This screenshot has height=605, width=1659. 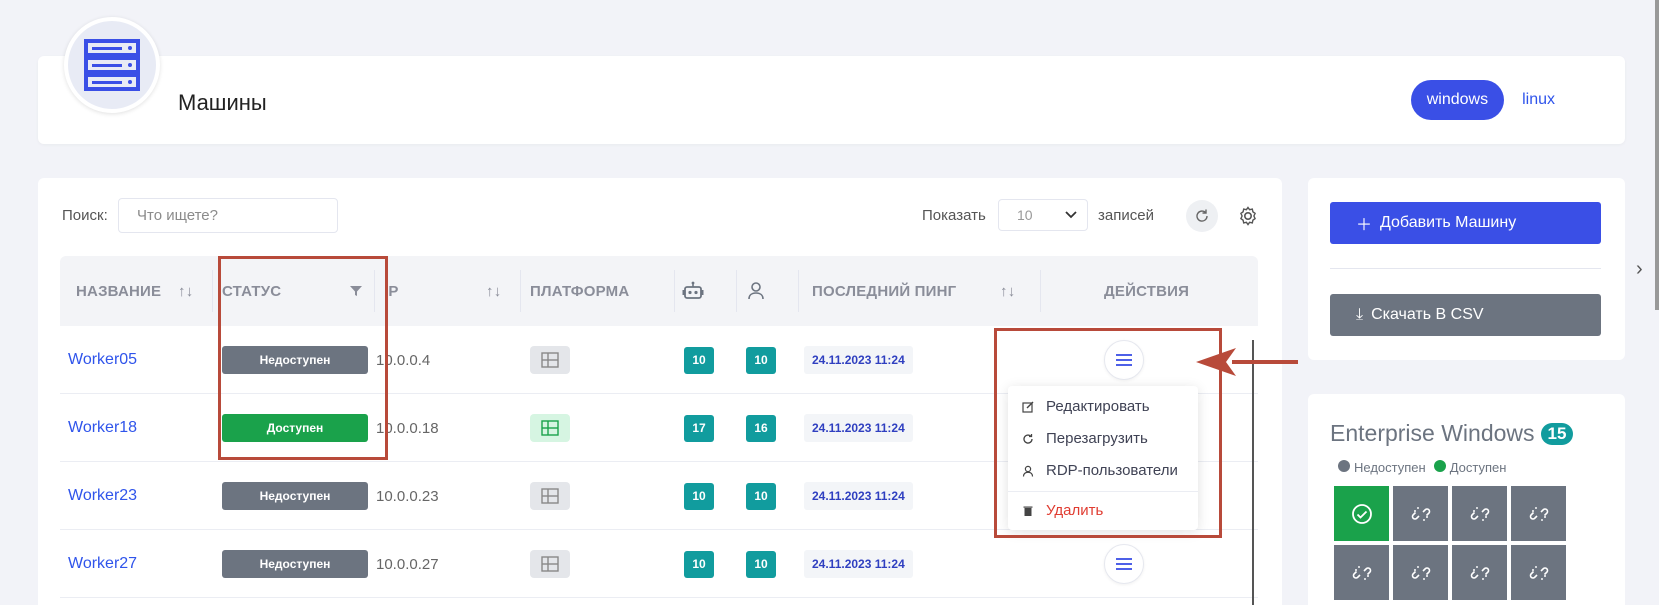 What do you see at coordinates (1657, 155) in the screenshot?
I see `scrollbar` at bounding box center [1657, 155].